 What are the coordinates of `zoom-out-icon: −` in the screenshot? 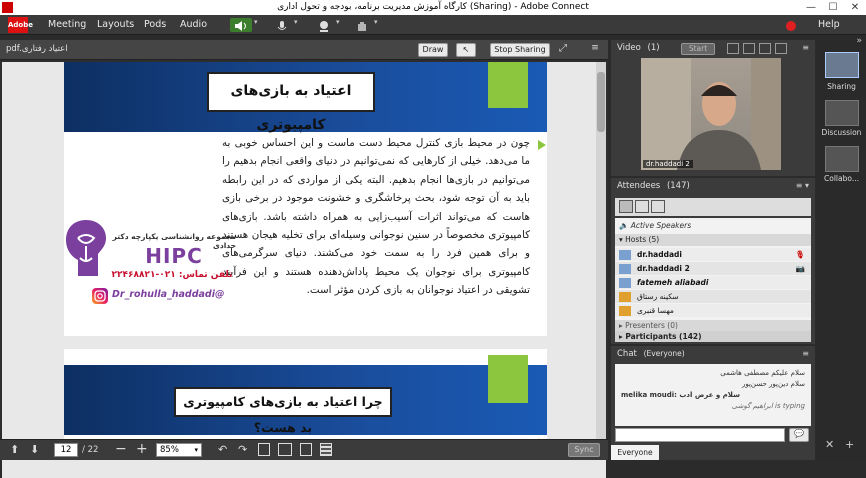 It's located at (121, 449).